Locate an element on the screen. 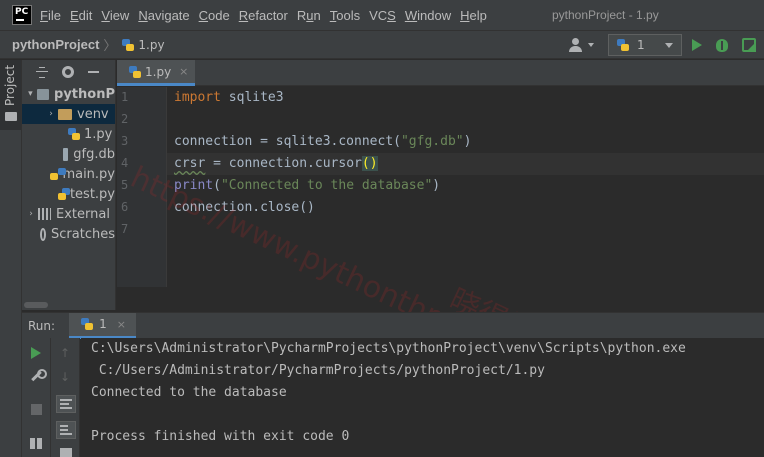  tree-item-label: test.py is located at coordinates (92, 194).